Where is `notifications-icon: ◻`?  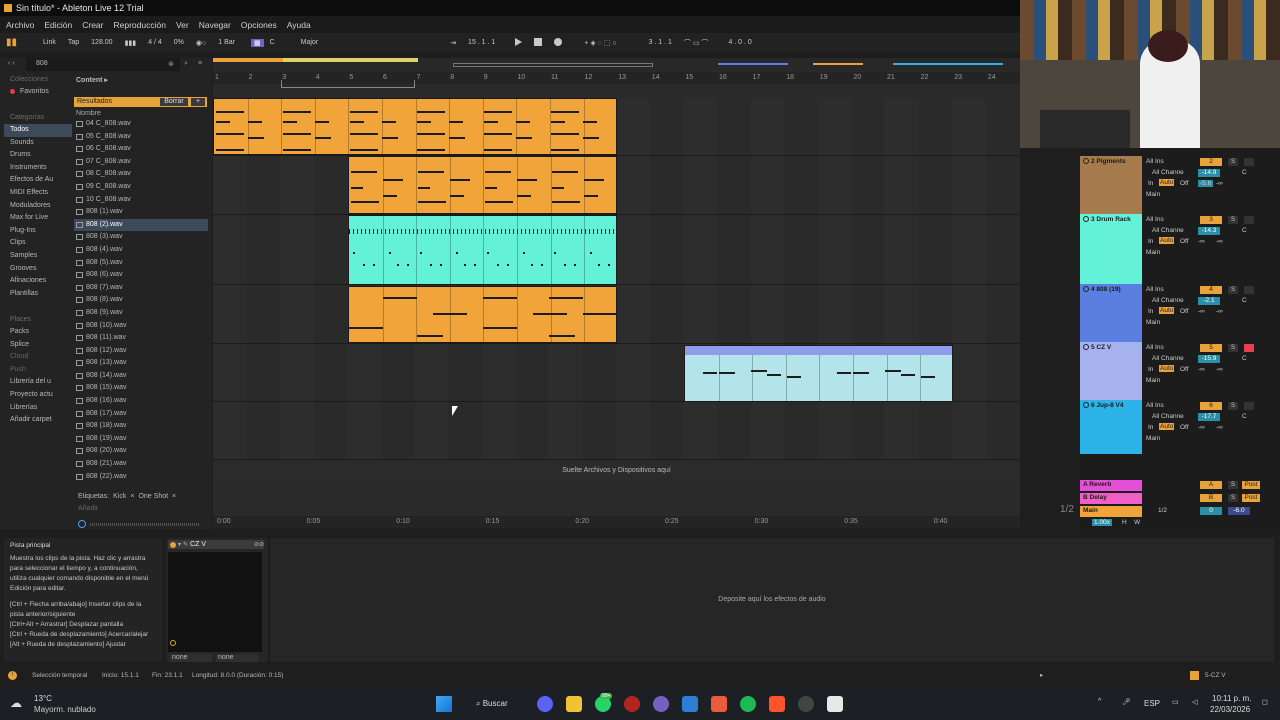 notifications-icon: ◻ is located at coordinates (1265, 702).